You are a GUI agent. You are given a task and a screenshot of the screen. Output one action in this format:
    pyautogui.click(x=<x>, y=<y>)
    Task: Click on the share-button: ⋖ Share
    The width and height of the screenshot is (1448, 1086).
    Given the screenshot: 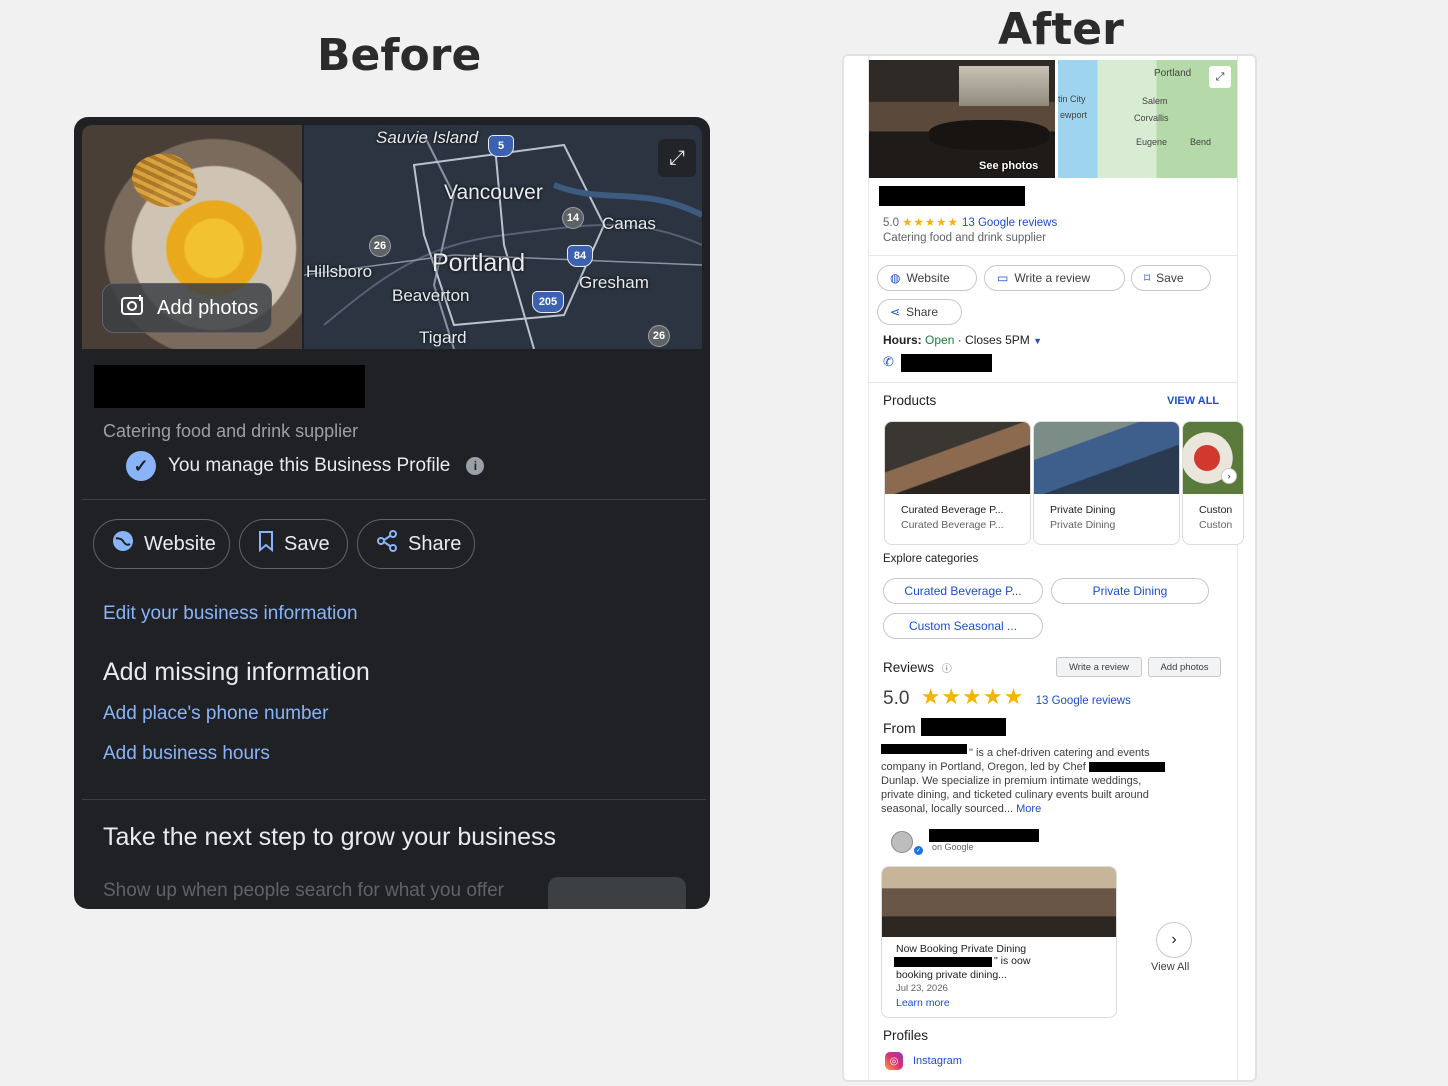 What is the action you would take?
    pyautogui.click(x=919, y=312)
    